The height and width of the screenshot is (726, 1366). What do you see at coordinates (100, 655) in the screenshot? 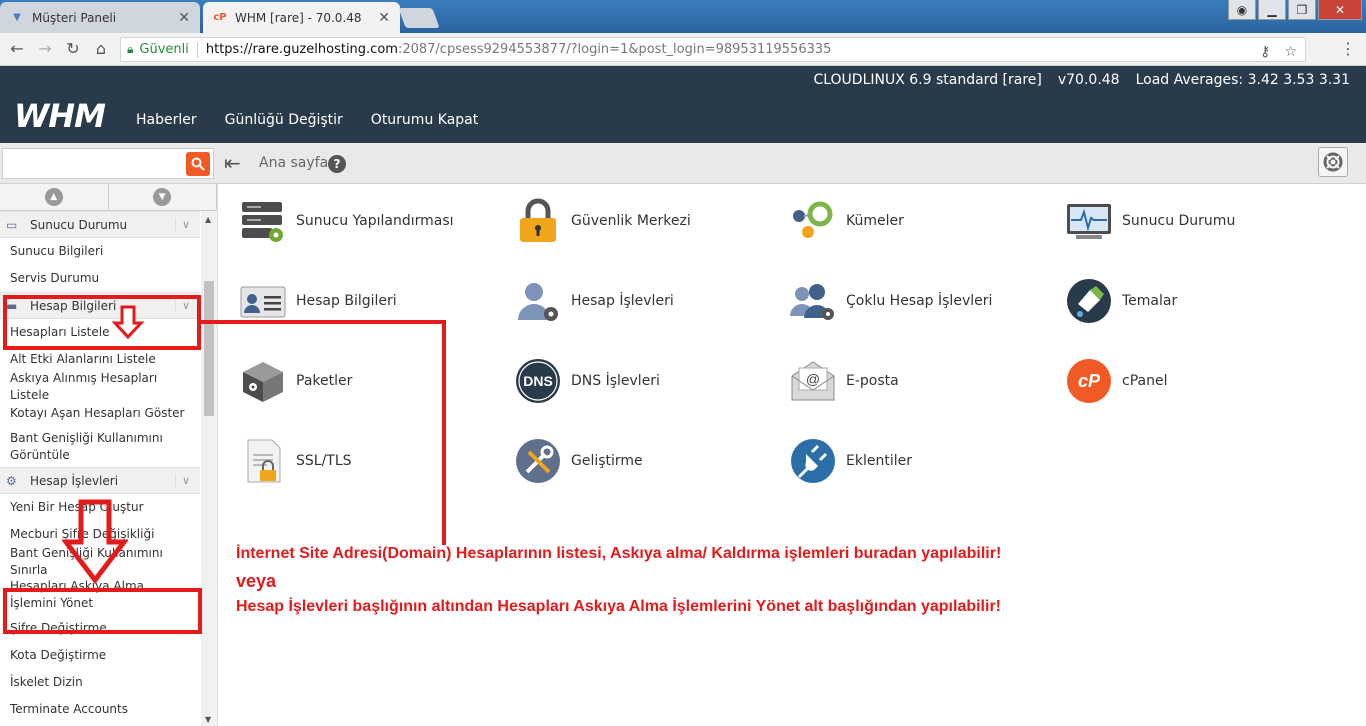
I see `sidebar-item-change-quota: Kota Değiştirme` at bounding box center [100, 655].